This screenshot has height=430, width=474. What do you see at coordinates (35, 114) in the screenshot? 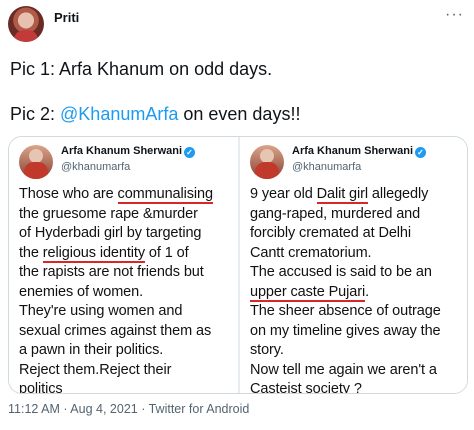
I see `tweet-text-prefix: Pic 2:` at bounding box center [35, 114].